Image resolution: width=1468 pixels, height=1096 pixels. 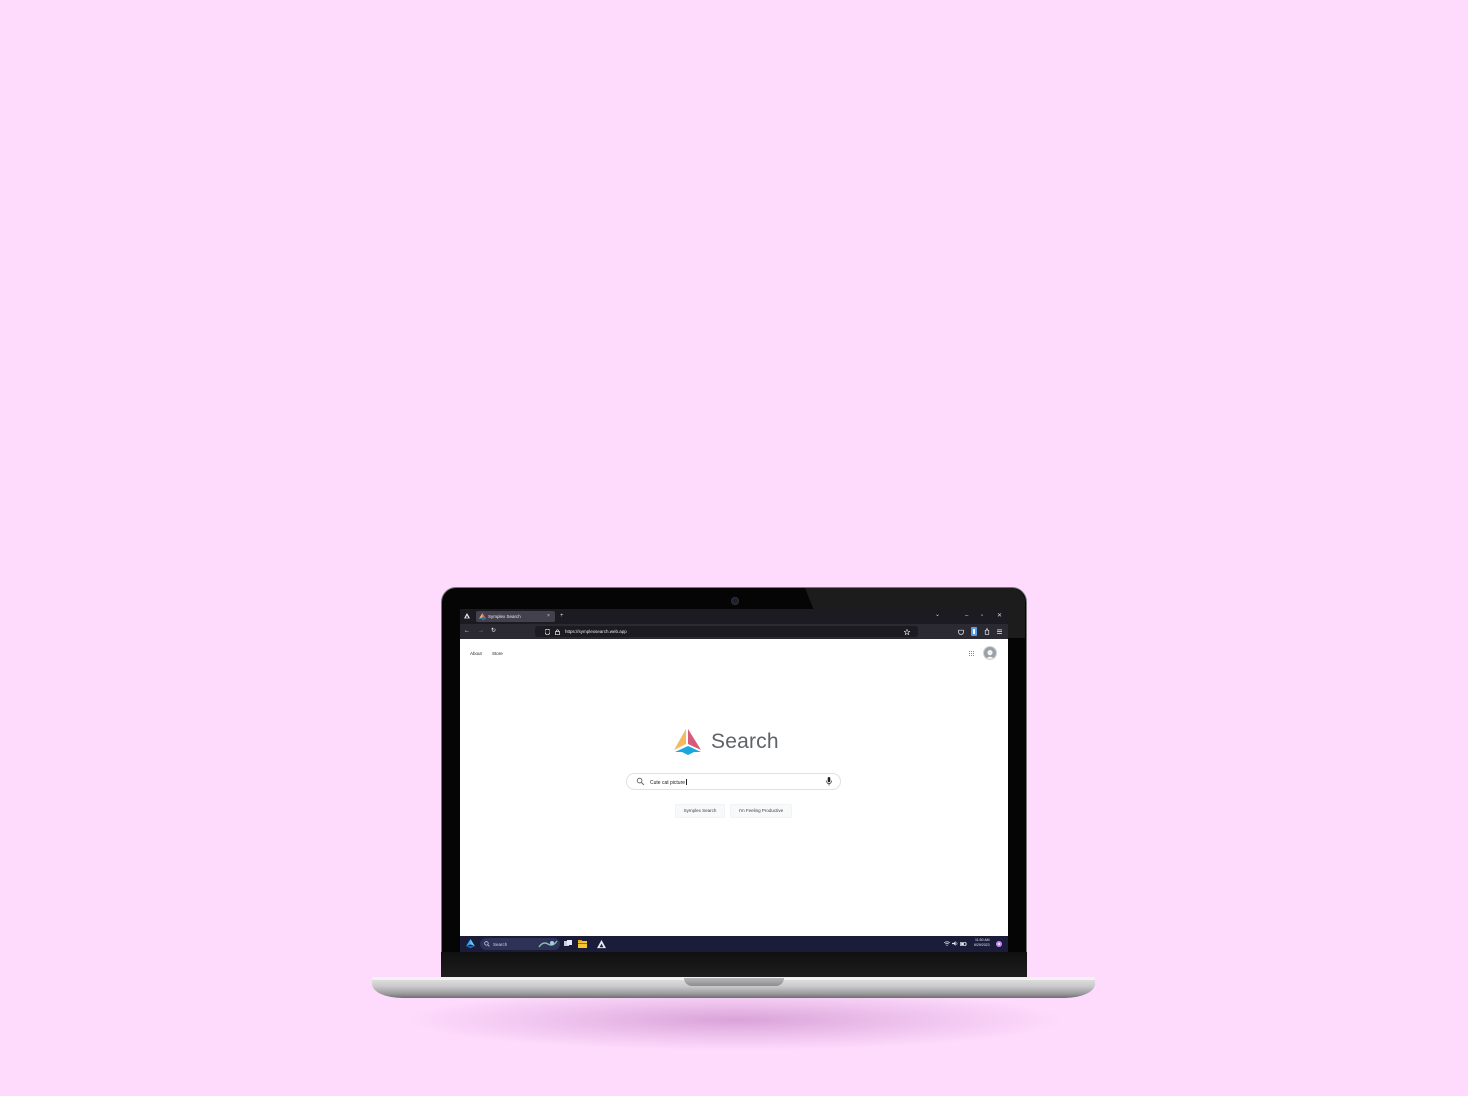 I want to click on back-icon: ←, so click(x=467, y=631).